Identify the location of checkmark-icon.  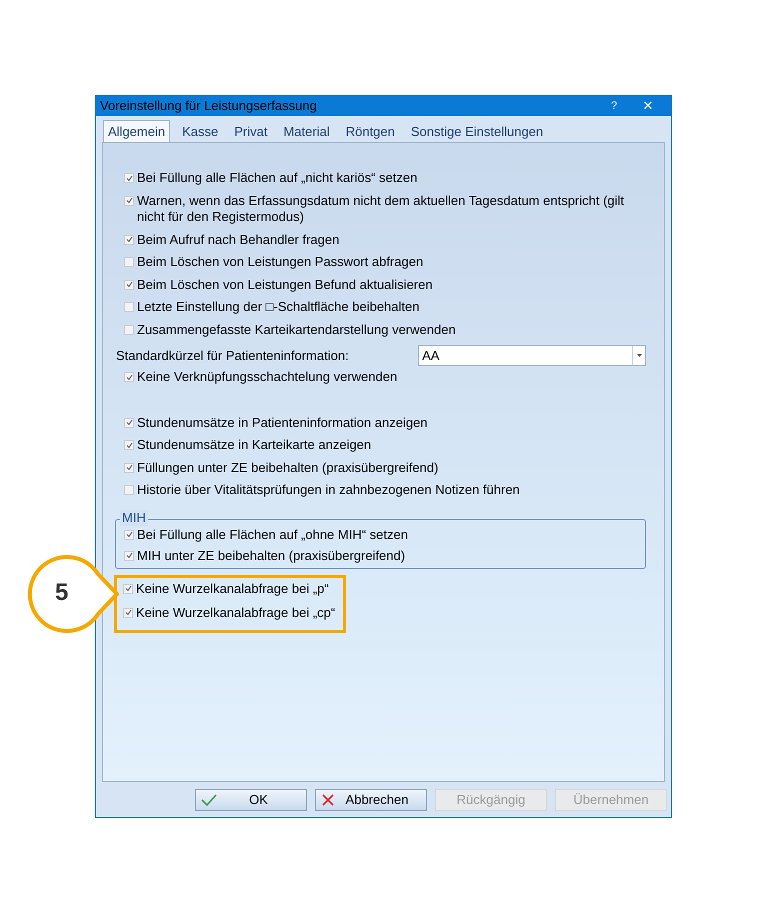
(209, 800).